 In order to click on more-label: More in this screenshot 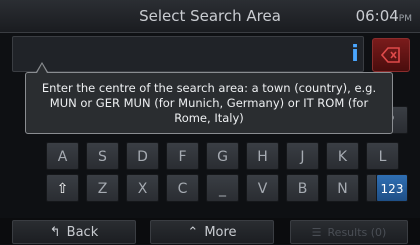, I will do `click(220, 232)`.